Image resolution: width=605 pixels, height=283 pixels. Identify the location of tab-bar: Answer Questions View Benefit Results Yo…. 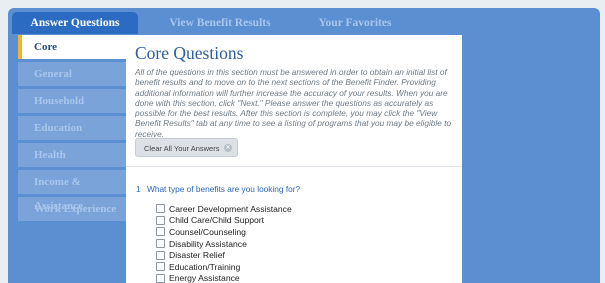
(304, 23).